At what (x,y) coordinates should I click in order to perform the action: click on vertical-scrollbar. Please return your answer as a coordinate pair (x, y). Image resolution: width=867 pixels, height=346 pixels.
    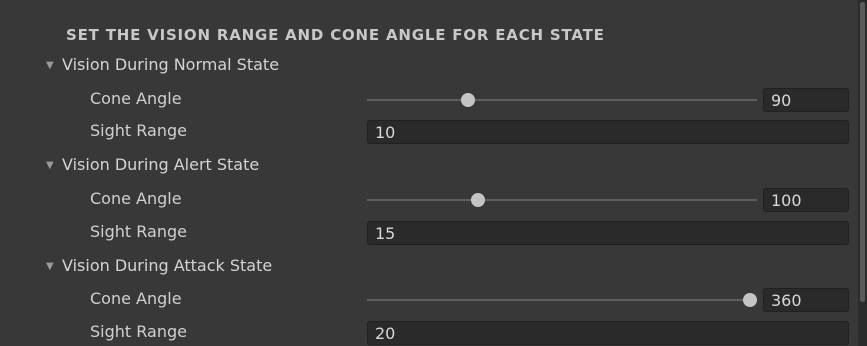
    Looking at the image, I should click on (862, 173).